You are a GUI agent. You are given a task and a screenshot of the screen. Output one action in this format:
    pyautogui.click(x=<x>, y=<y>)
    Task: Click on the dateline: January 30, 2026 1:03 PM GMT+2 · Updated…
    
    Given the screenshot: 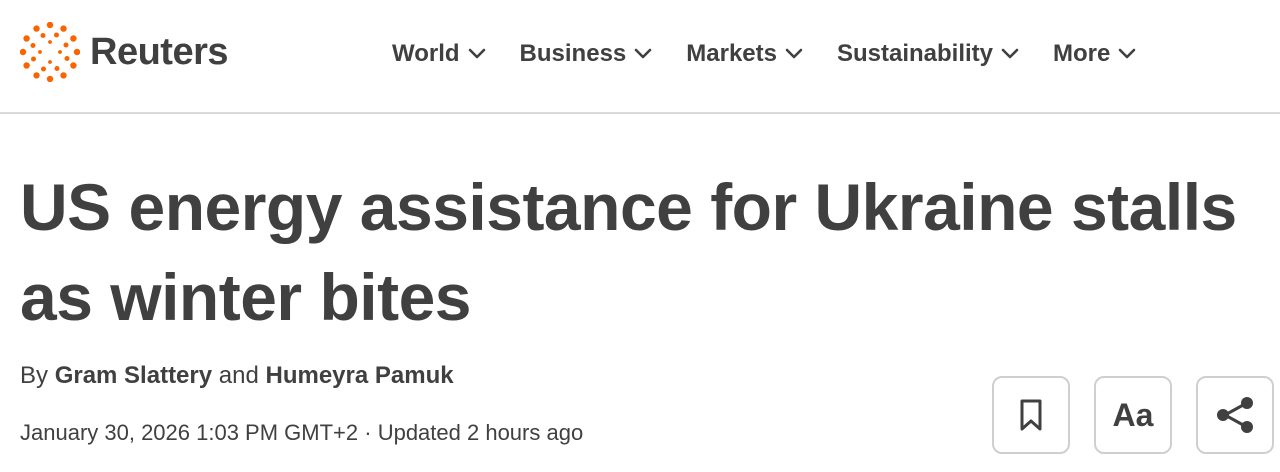 What is the action you would take?
    pyautogui.click(x=301, y=433)
    